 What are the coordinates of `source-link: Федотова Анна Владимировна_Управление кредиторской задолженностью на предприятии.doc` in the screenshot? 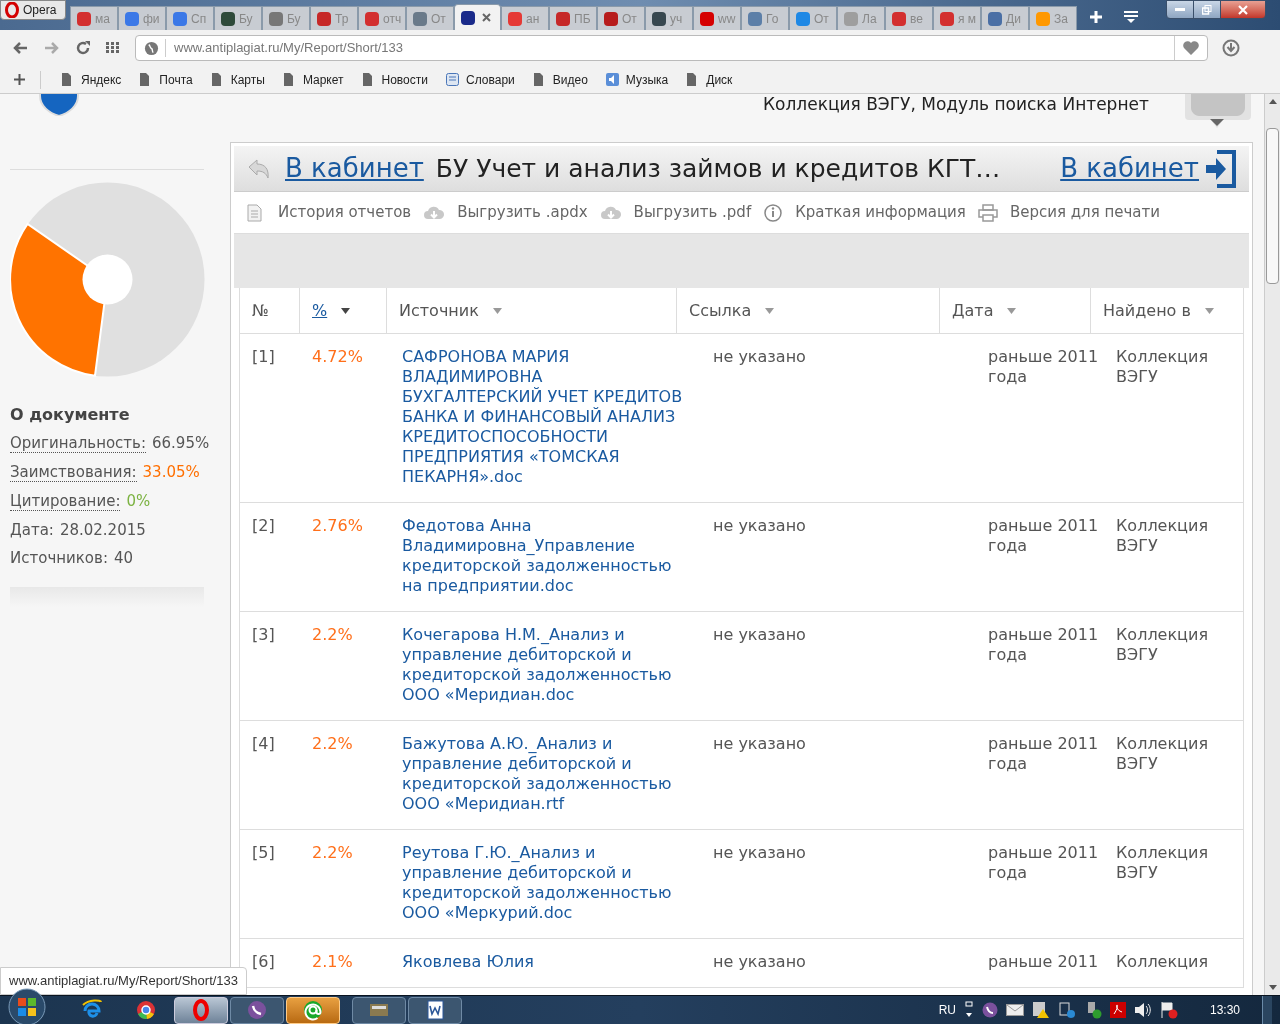 It's located at (542, 556).